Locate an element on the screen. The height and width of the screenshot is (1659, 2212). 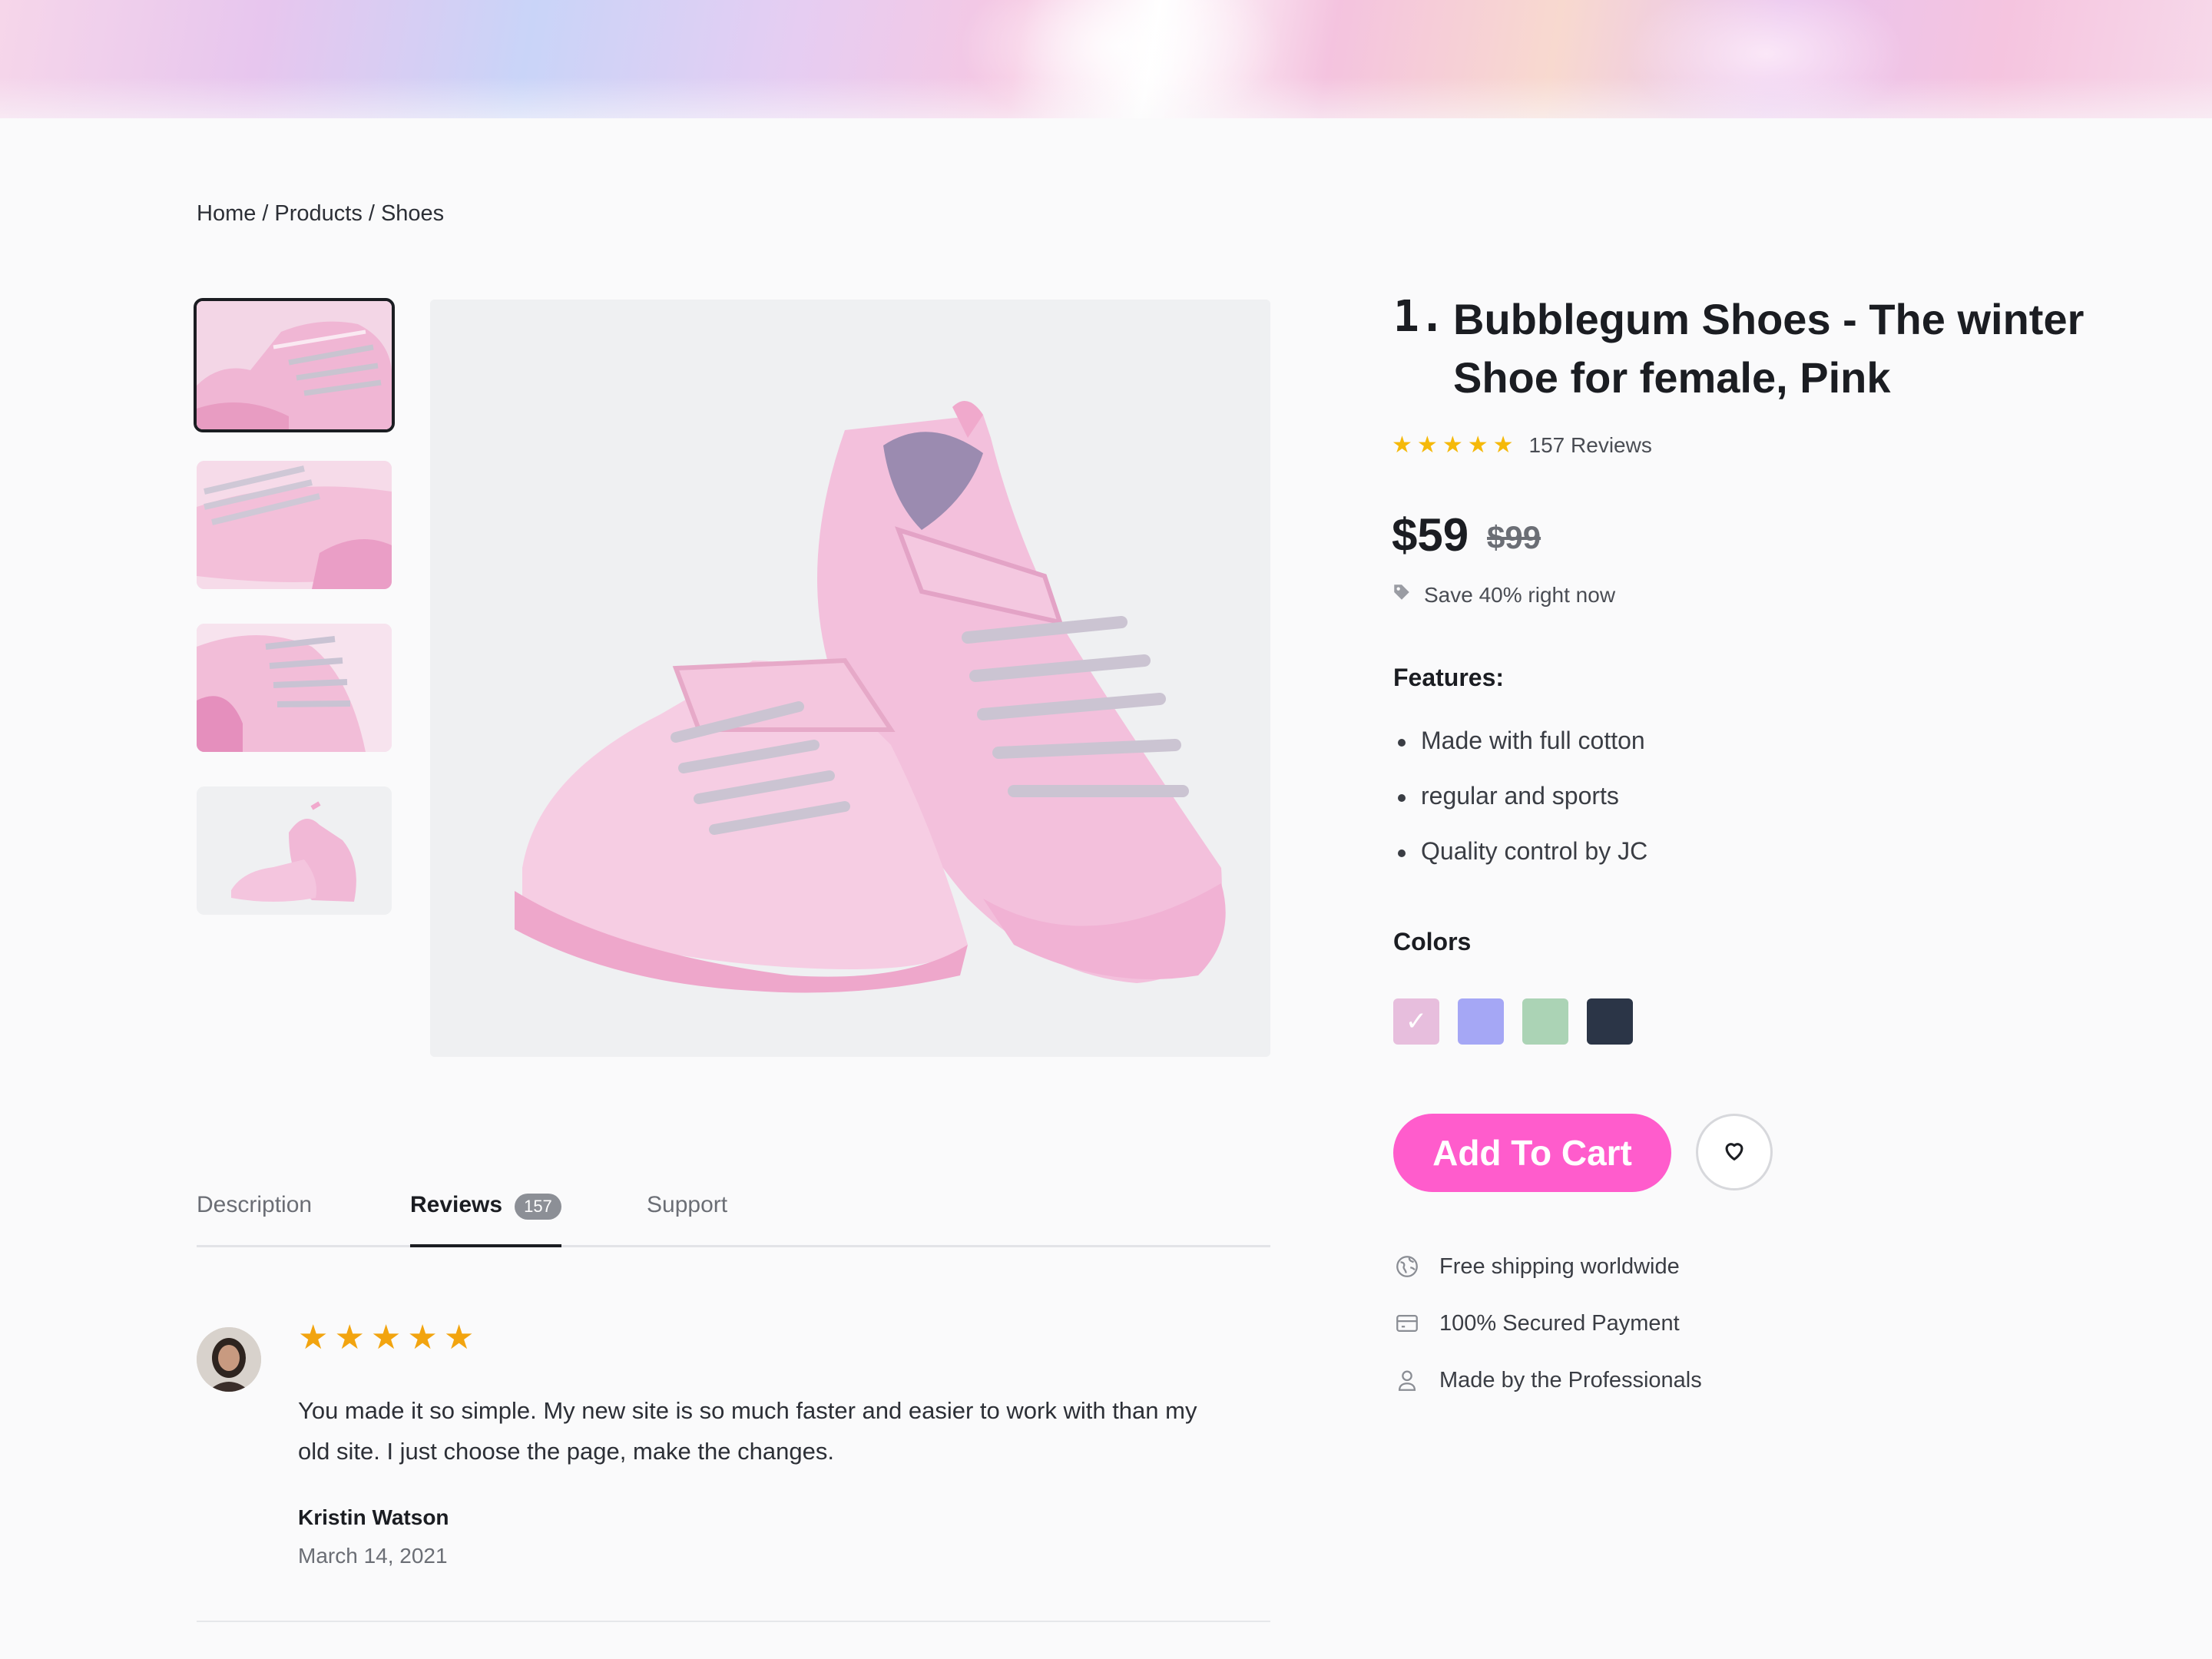
perk-shipping: Free shipping worldwide is located at coordinates (1548, 1267).